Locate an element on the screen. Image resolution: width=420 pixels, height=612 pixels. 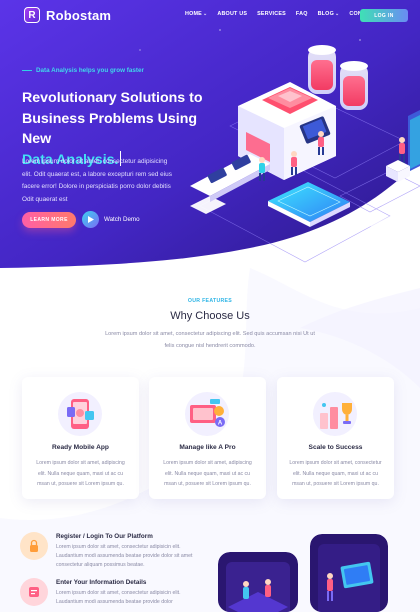
nav-item-home: HOME⌄ is located at coordinates (196, 14).